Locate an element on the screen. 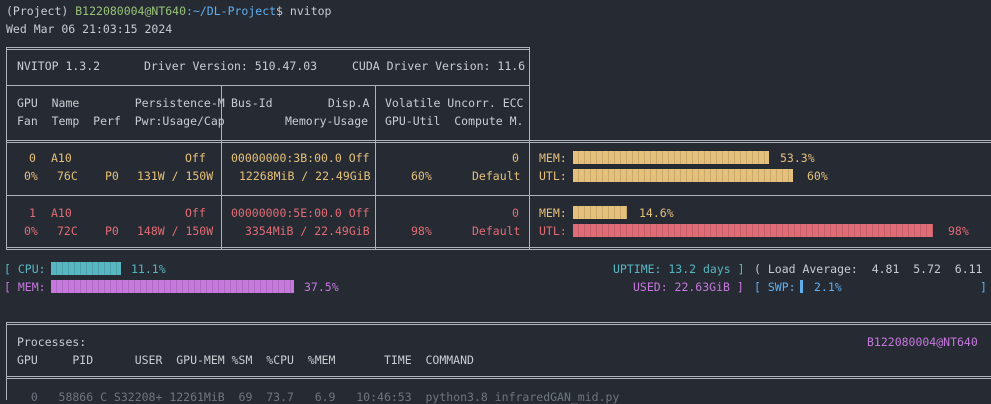 The width and height of the screenshot is (991, 404). host-uptime: UPTIME: 13.2 days ] is located at coordinates (679, 269).